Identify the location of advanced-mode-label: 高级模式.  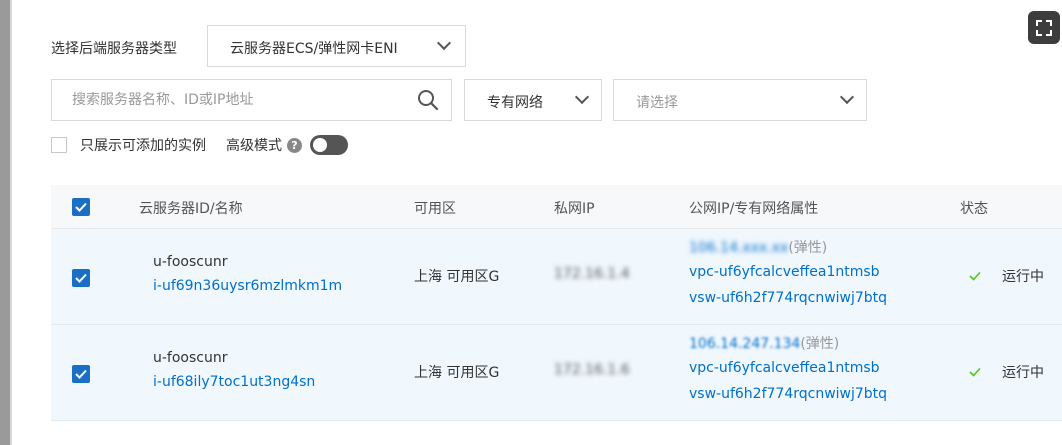
(254, 146).